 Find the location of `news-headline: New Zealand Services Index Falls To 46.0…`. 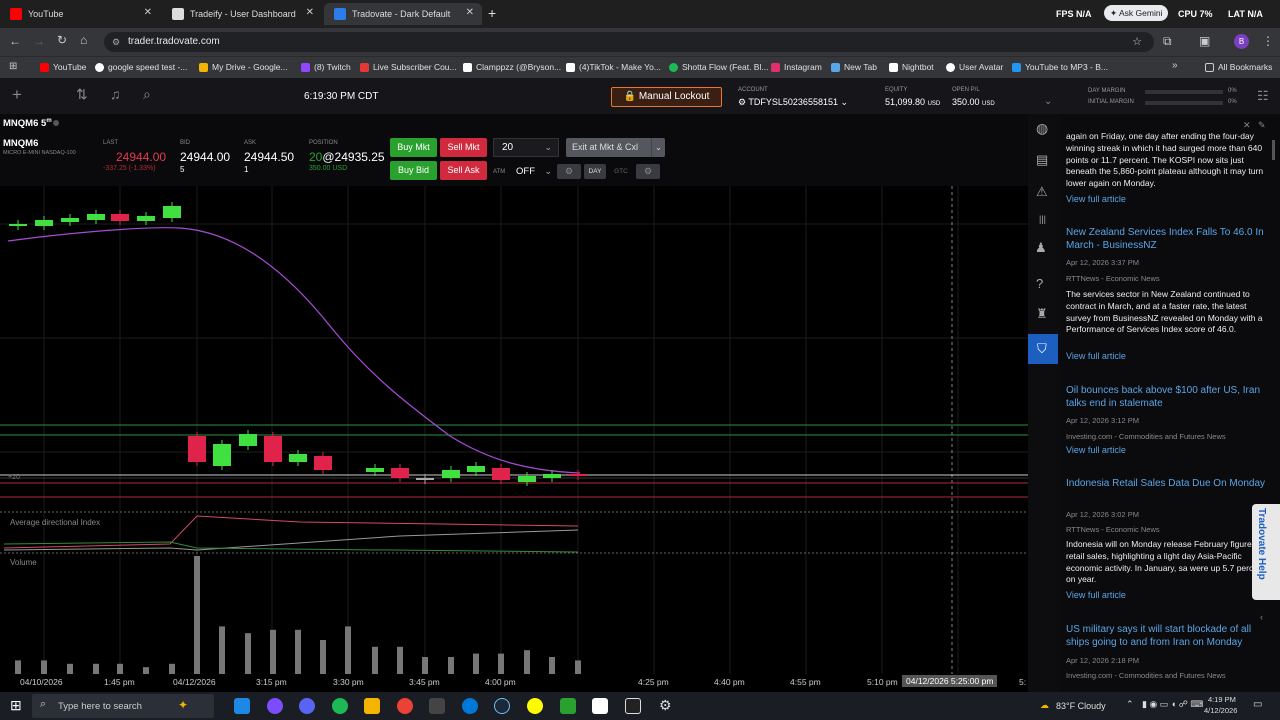

news-headline: New Zealand Services Index Falls To 46.0… is located at coordinates (1169, 239).